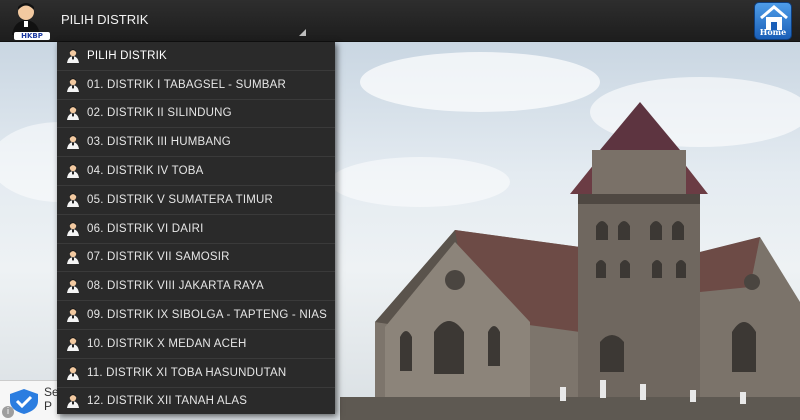  I want to click on dropdown-item-label: 12. DISTRIK XII TANAH ALAS, so click(167, 401).